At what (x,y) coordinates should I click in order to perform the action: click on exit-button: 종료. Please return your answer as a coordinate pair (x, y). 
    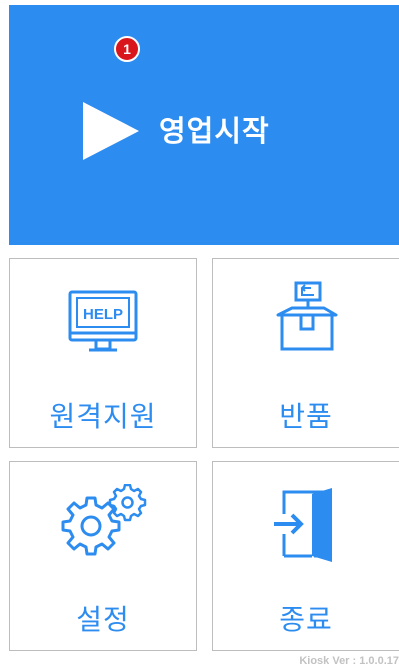
    Looking at the image, I should click on (305, 556).